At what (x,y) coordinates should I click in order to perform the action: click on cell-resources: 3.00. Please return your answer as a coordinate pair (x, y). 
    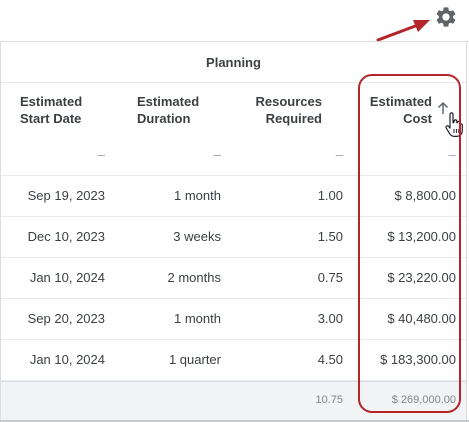
    Looking at the image, I should click on (330, 318).